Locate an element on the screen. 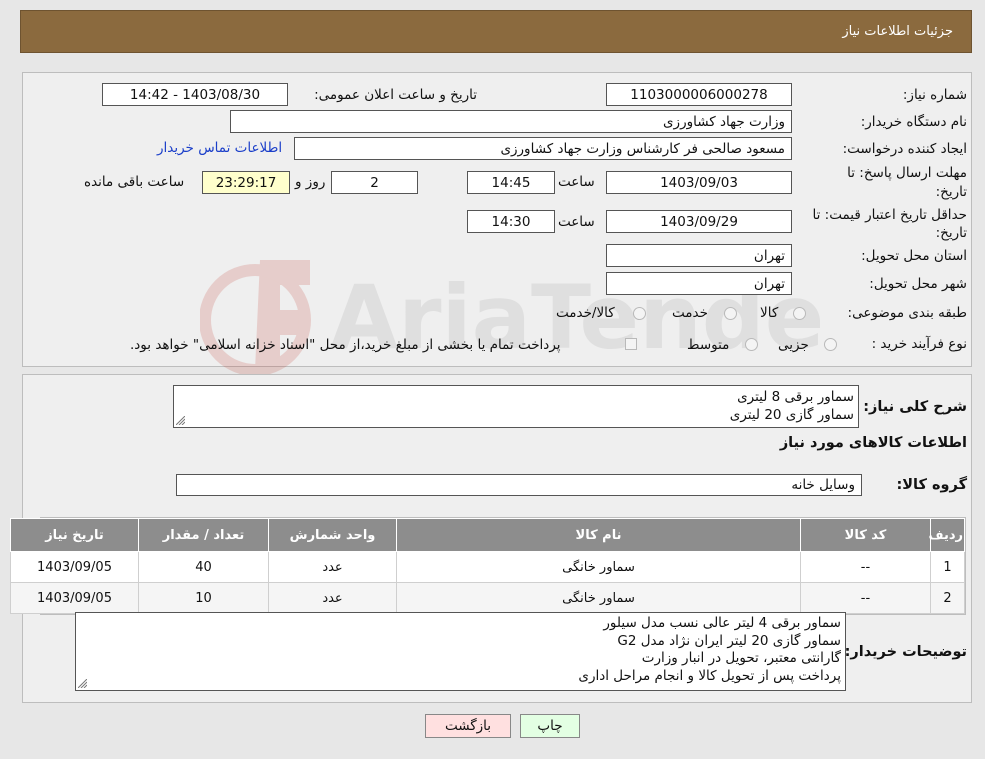  col-header-date: تاریخ نیاز is located at coordinates (74, 535).